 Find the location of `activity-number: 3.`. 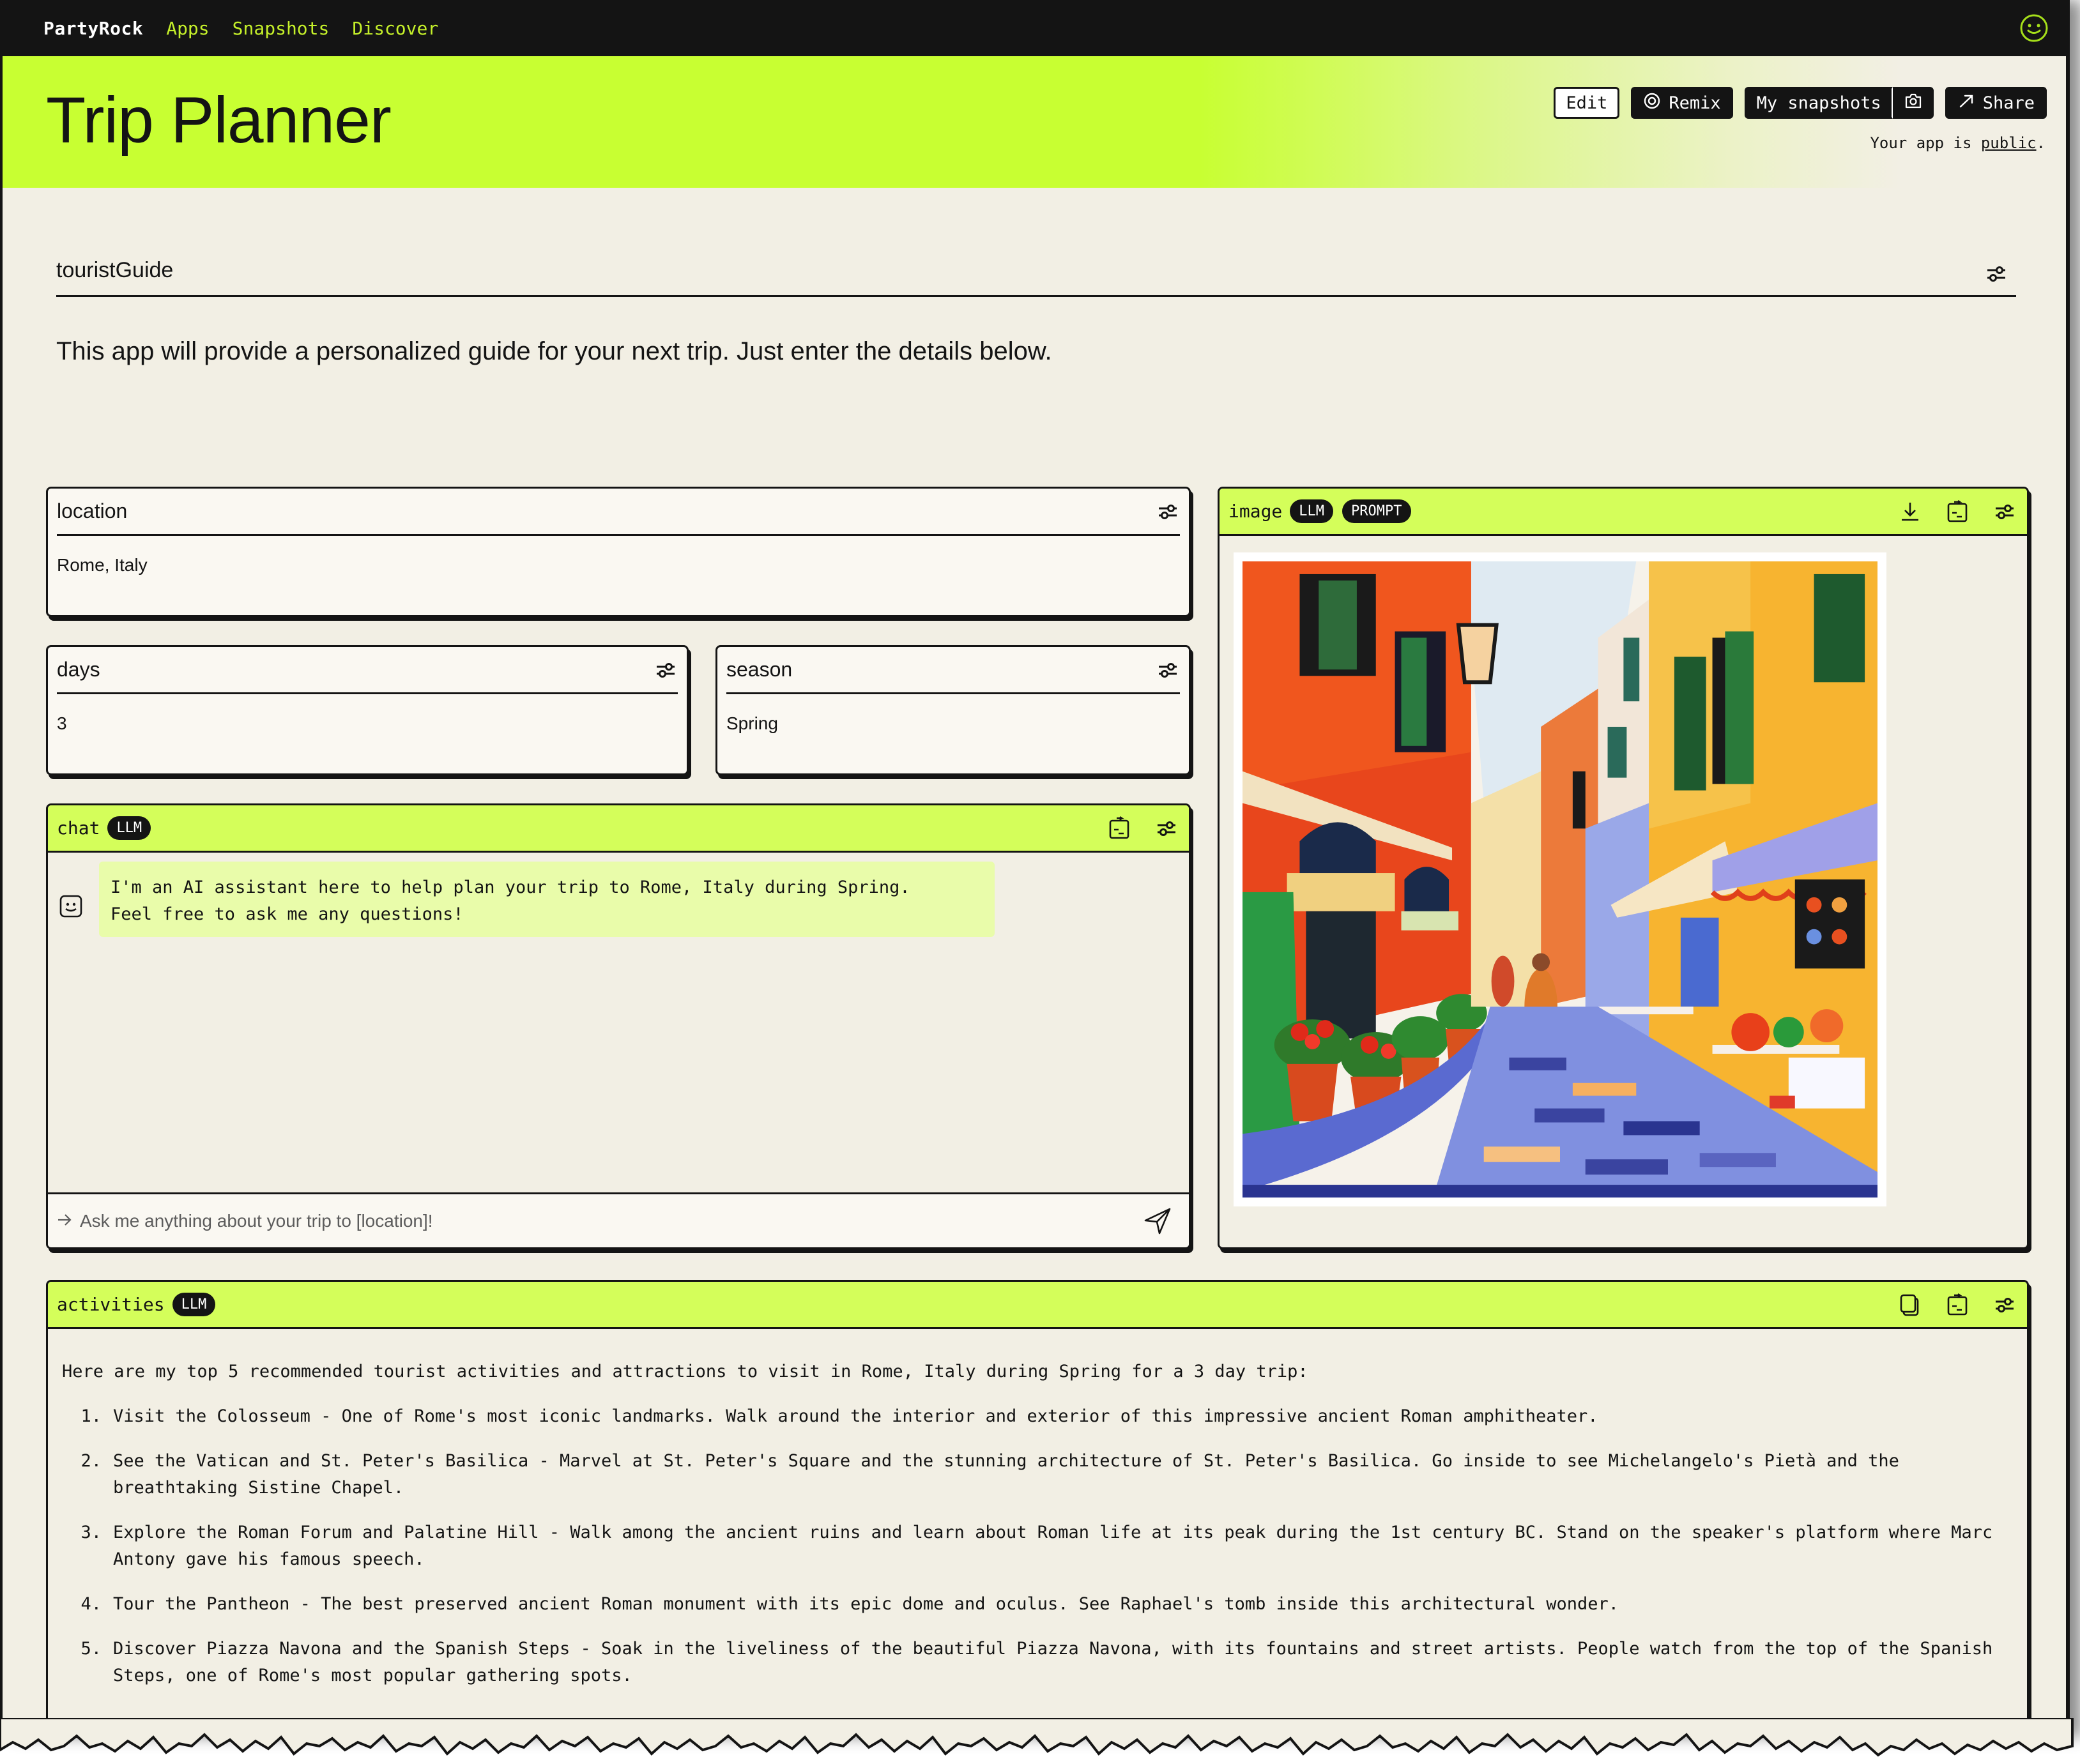

activity-number: 3. is located at coordinates (91, 1532).